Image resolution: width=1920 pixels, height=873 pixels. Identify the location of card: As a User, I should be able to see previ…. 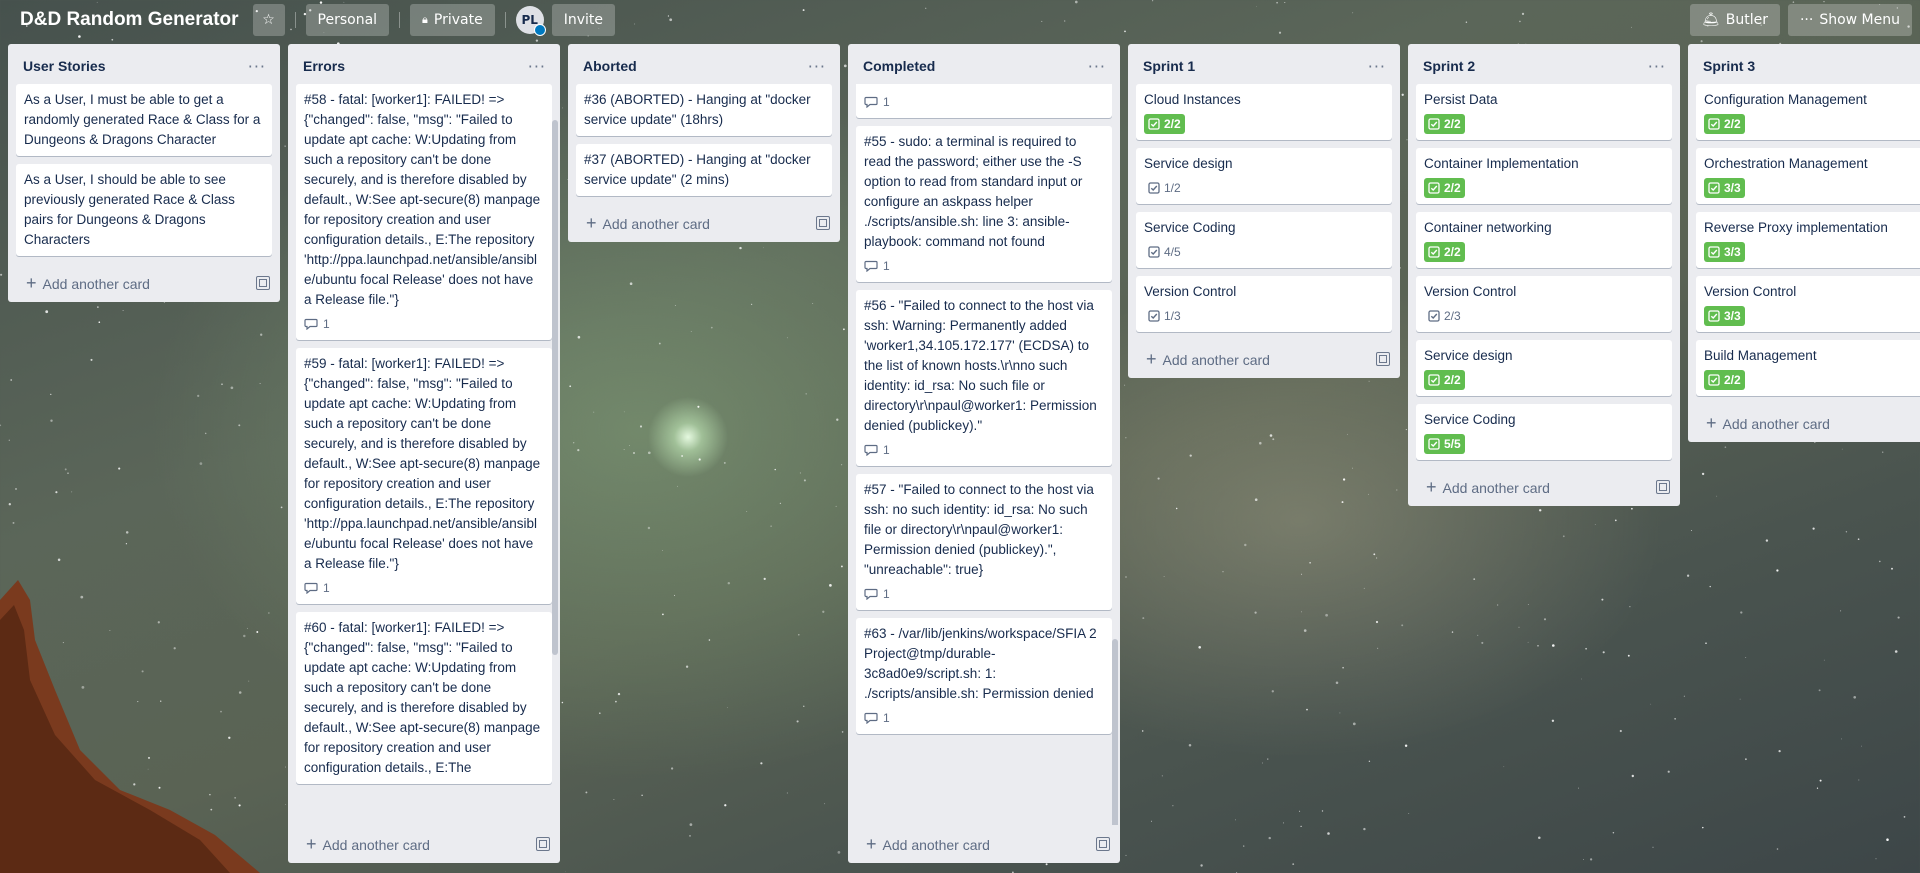
(144, 210).